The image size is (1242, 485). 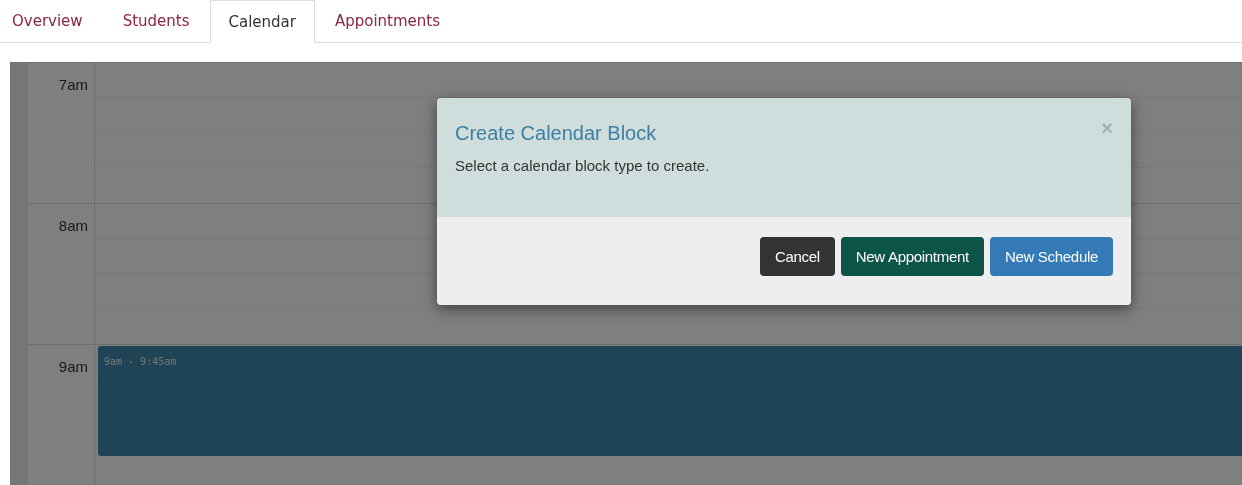 I want to click on hour-label: 9am, so click(x=73, y=367).